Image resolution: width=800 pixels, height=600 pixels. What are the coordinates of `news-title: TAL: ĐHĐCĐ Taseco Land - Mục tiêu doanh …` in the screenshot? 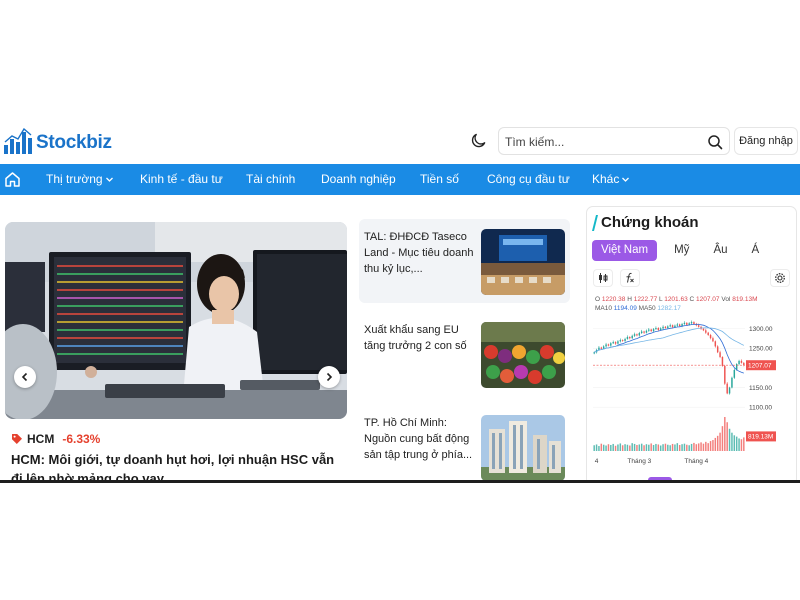 It's located at (419, 253).